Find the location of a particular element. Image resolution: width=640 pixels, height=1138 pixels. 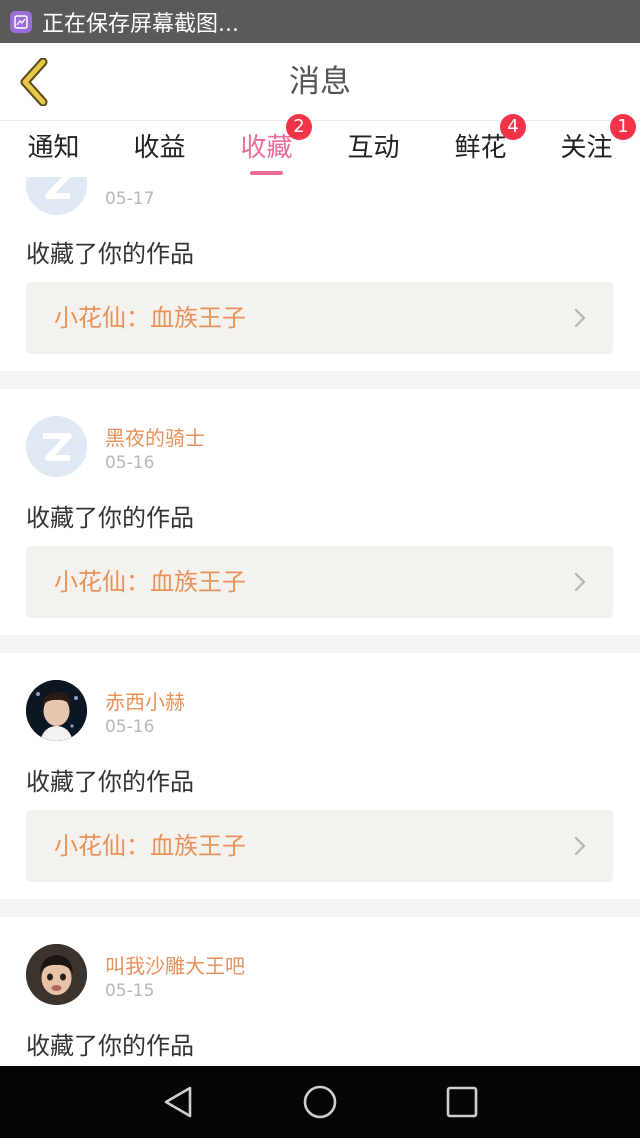

tab-label: 收益 is located at coordinates (159, 148).